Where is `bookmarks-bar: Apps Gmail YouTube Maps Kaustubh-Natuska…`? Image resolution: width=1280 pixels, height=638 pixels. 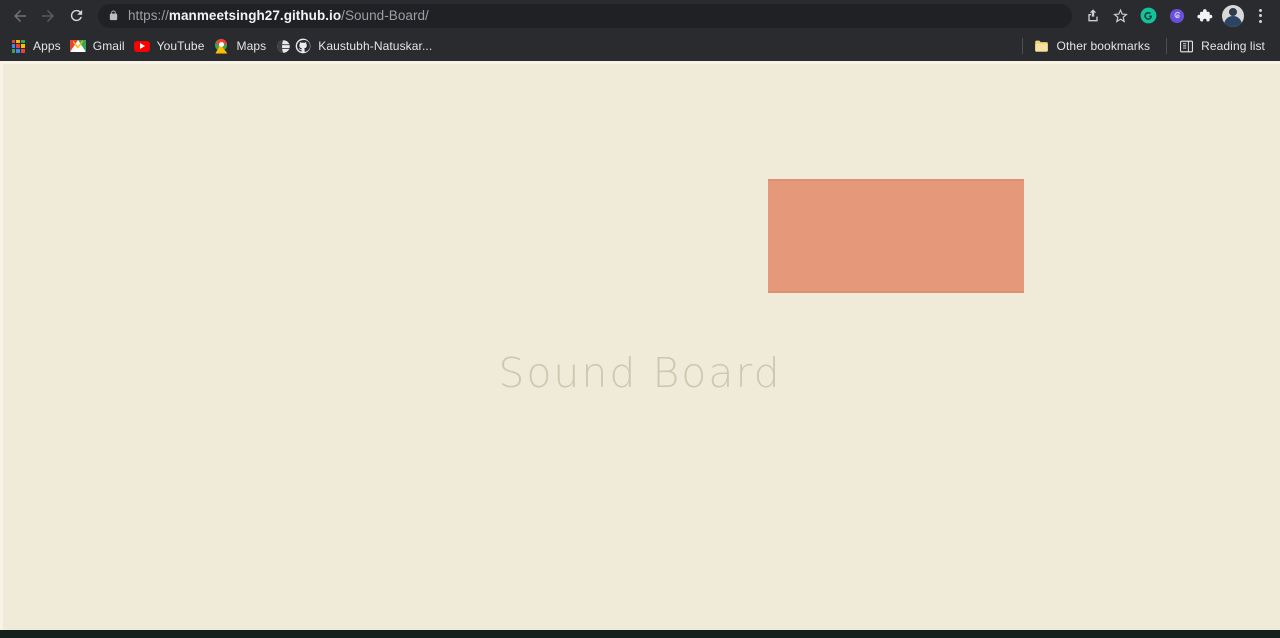
bookmarks-bar: Apps Gmail YouTube Maps Kaustubh-Natuska… is located at coordinates (640, 46).